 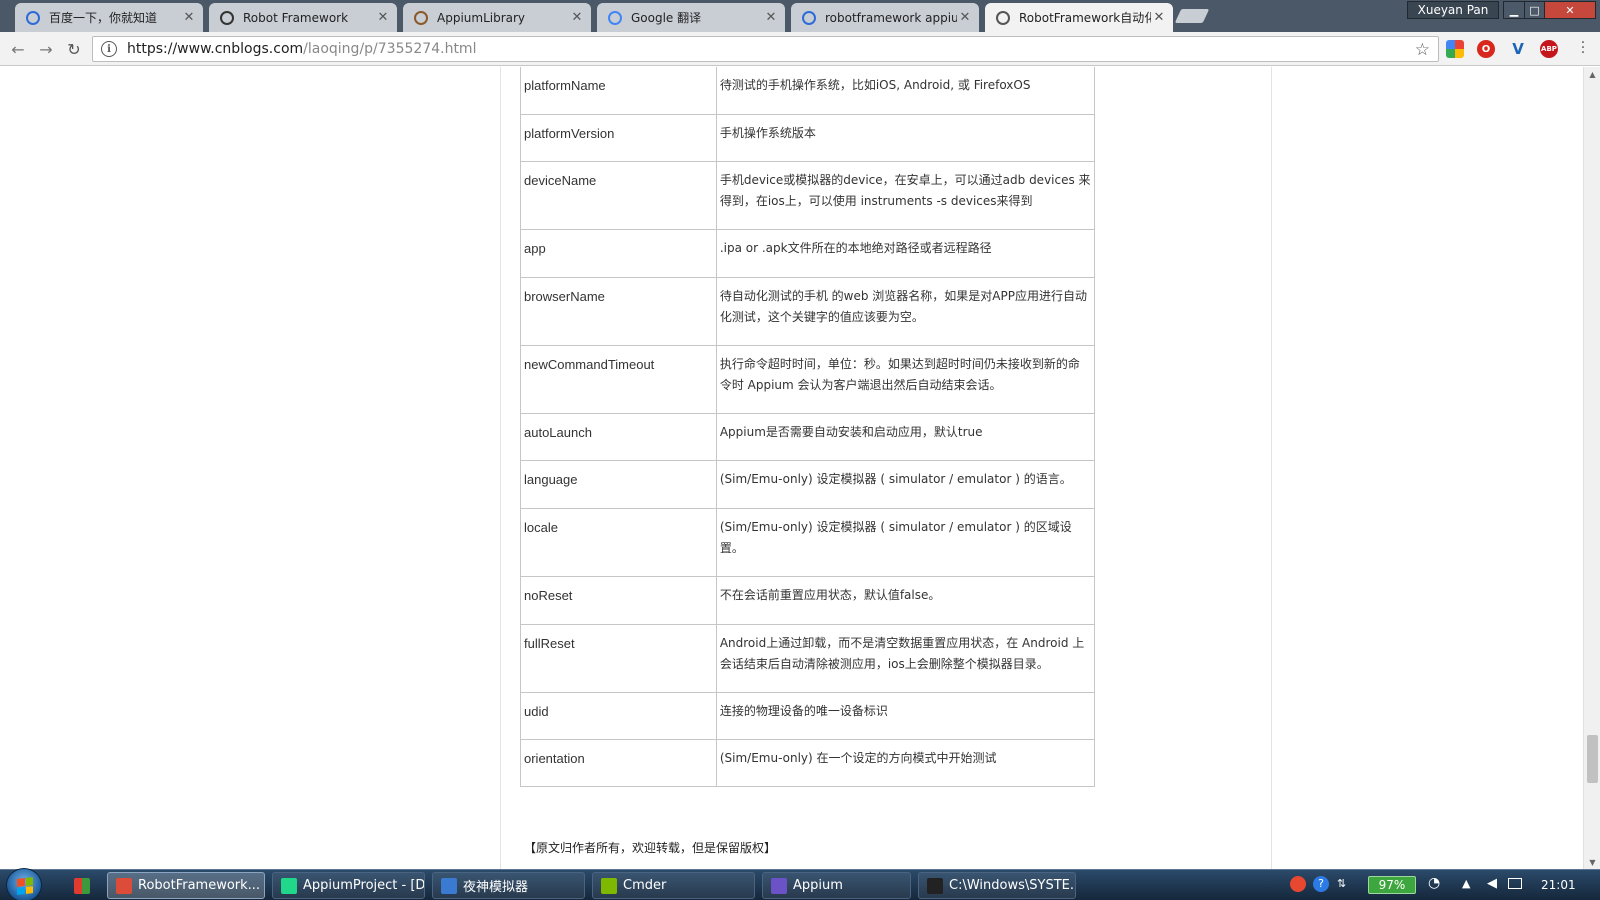 I want to click on start-button, so click(x=24, y=884).